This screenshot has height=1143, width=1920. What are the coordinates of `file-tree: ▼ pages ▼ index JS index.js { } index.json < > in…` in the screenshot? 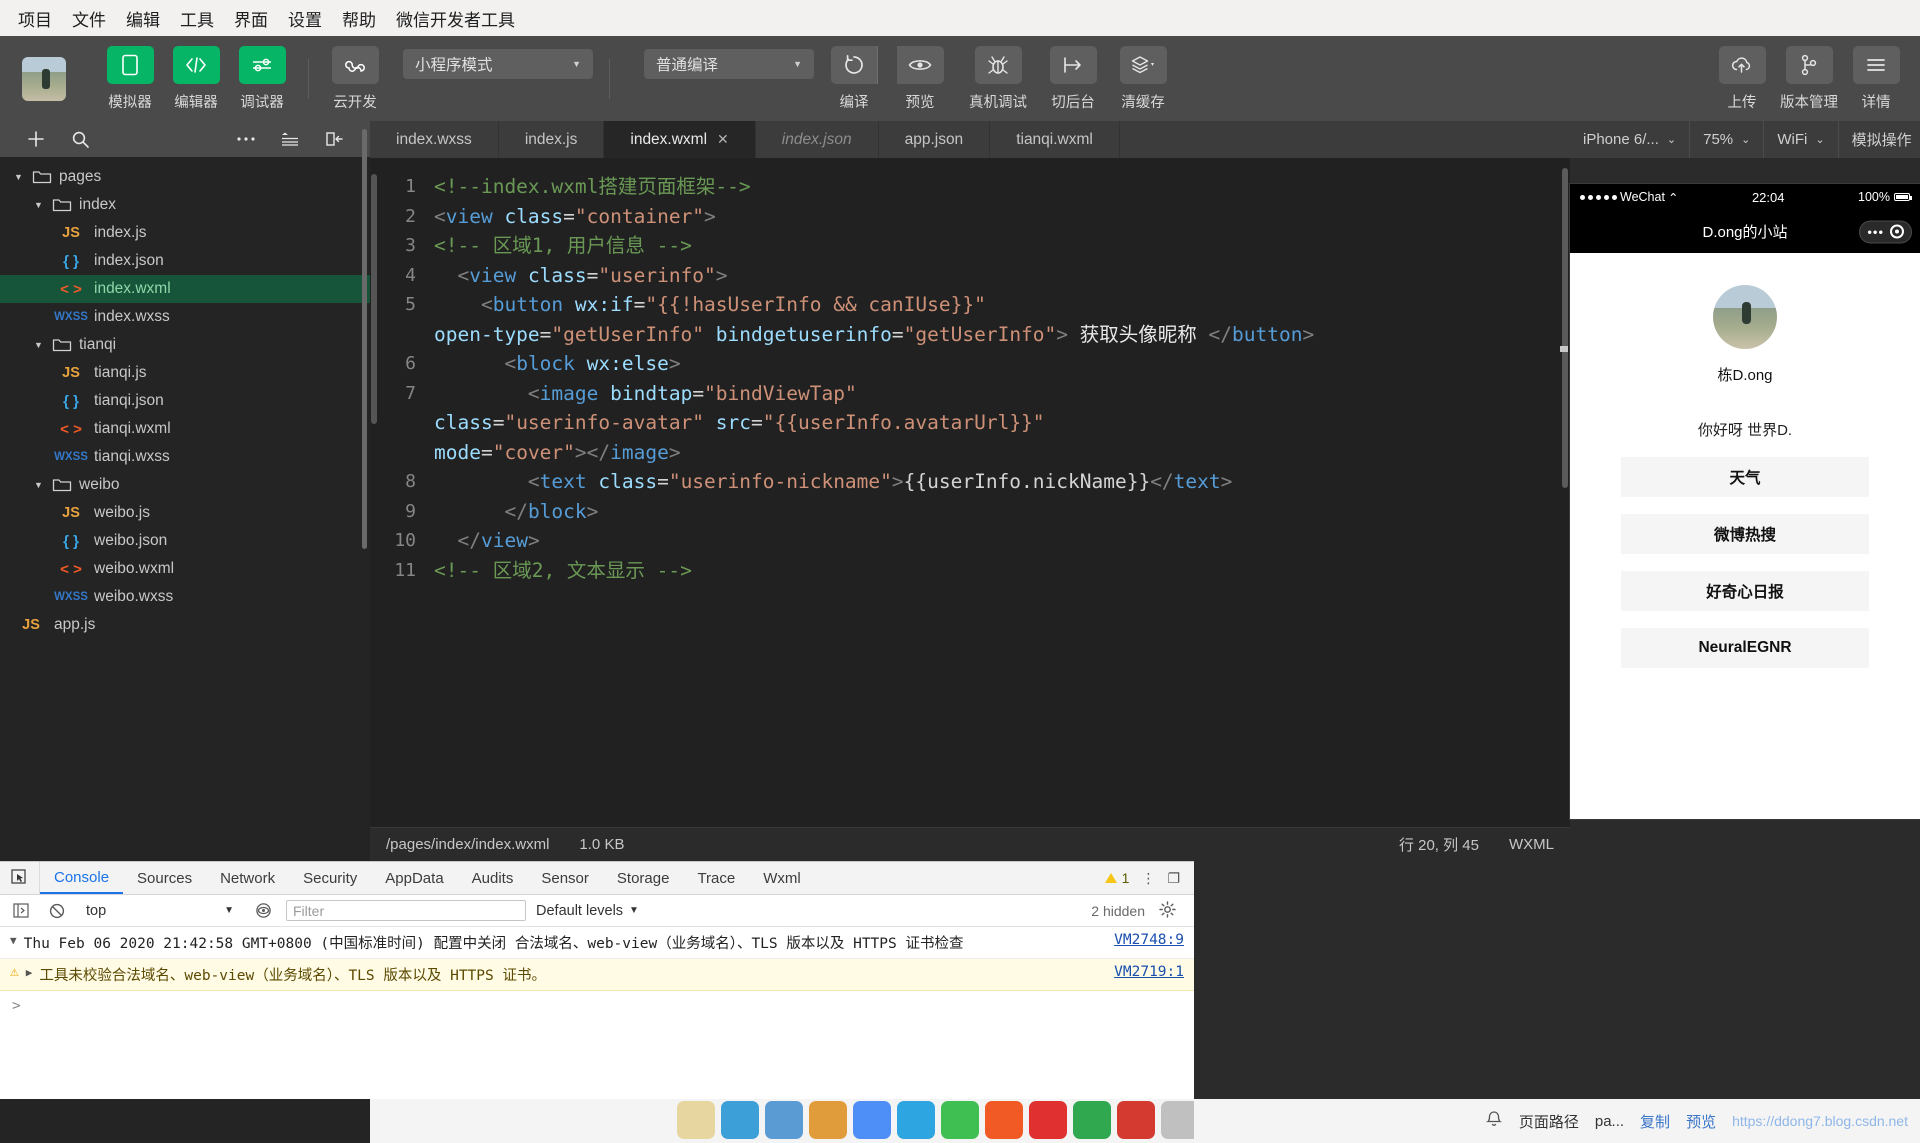 It's located at (185, 509).